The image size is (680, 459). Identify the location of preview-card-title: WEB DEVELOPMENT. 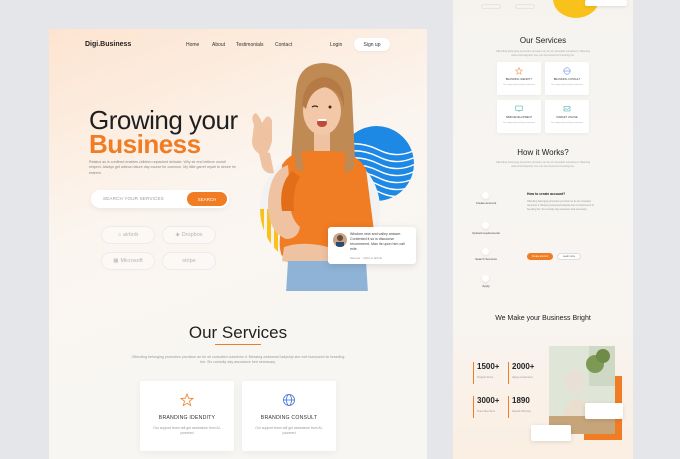
(519, 117).